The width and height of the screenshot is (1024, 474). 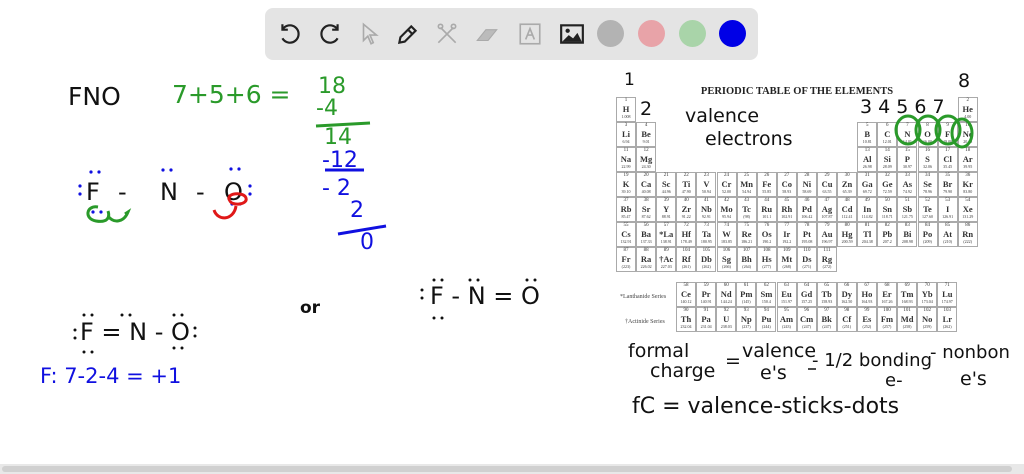 I want to click on element-Nd: 60 Nd 144.24, so click(x=726, y=294).